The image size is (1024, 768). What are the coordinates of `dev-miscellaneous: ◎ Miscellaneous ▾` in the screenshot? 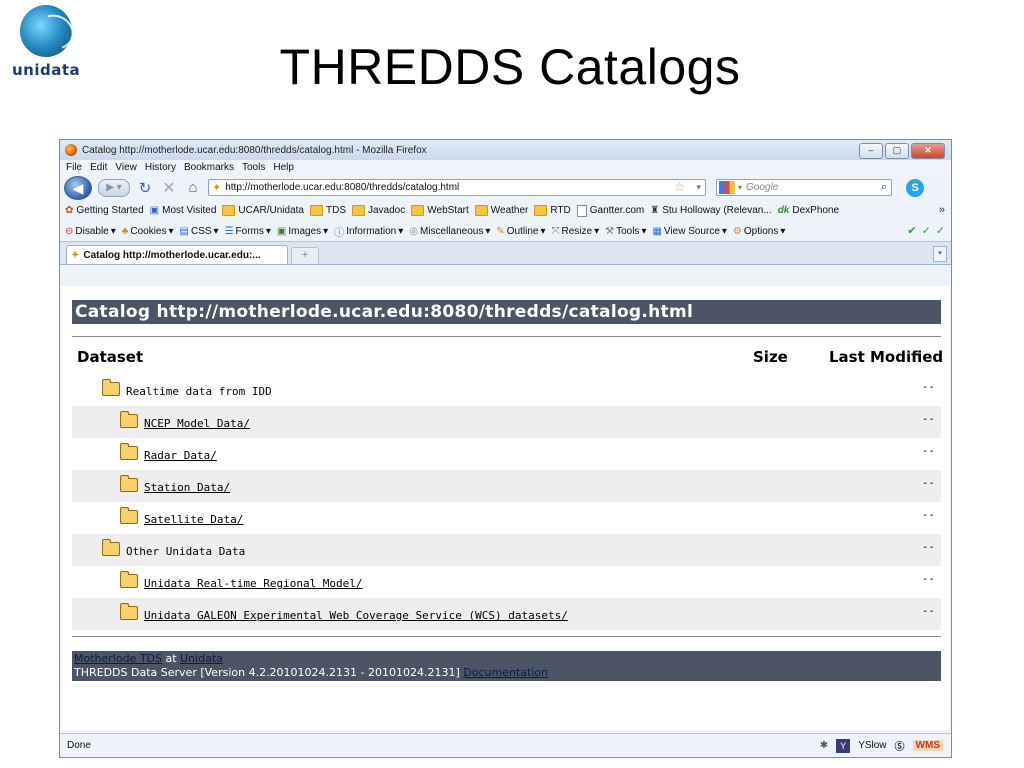 It's located at (449, 231).